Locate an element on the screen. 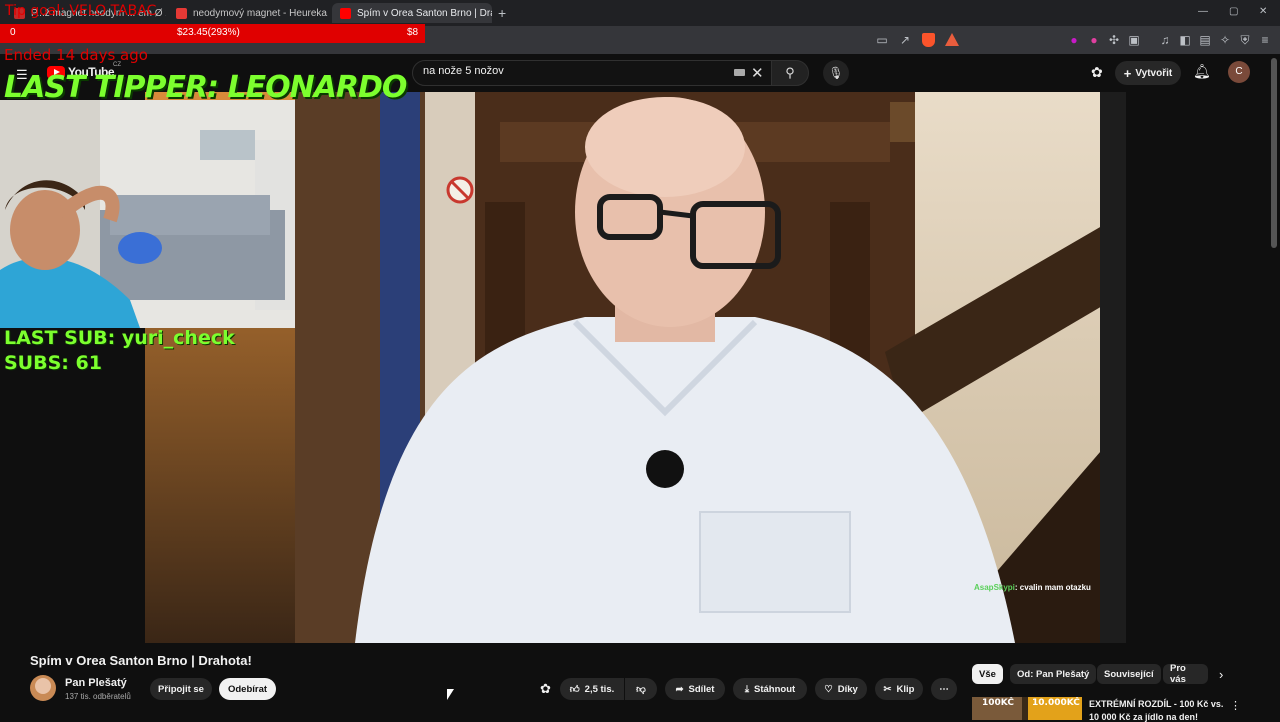 This screenshot has width=1280, height=722. more-actions-button: ⋯ is located at coordinates (944, 689).